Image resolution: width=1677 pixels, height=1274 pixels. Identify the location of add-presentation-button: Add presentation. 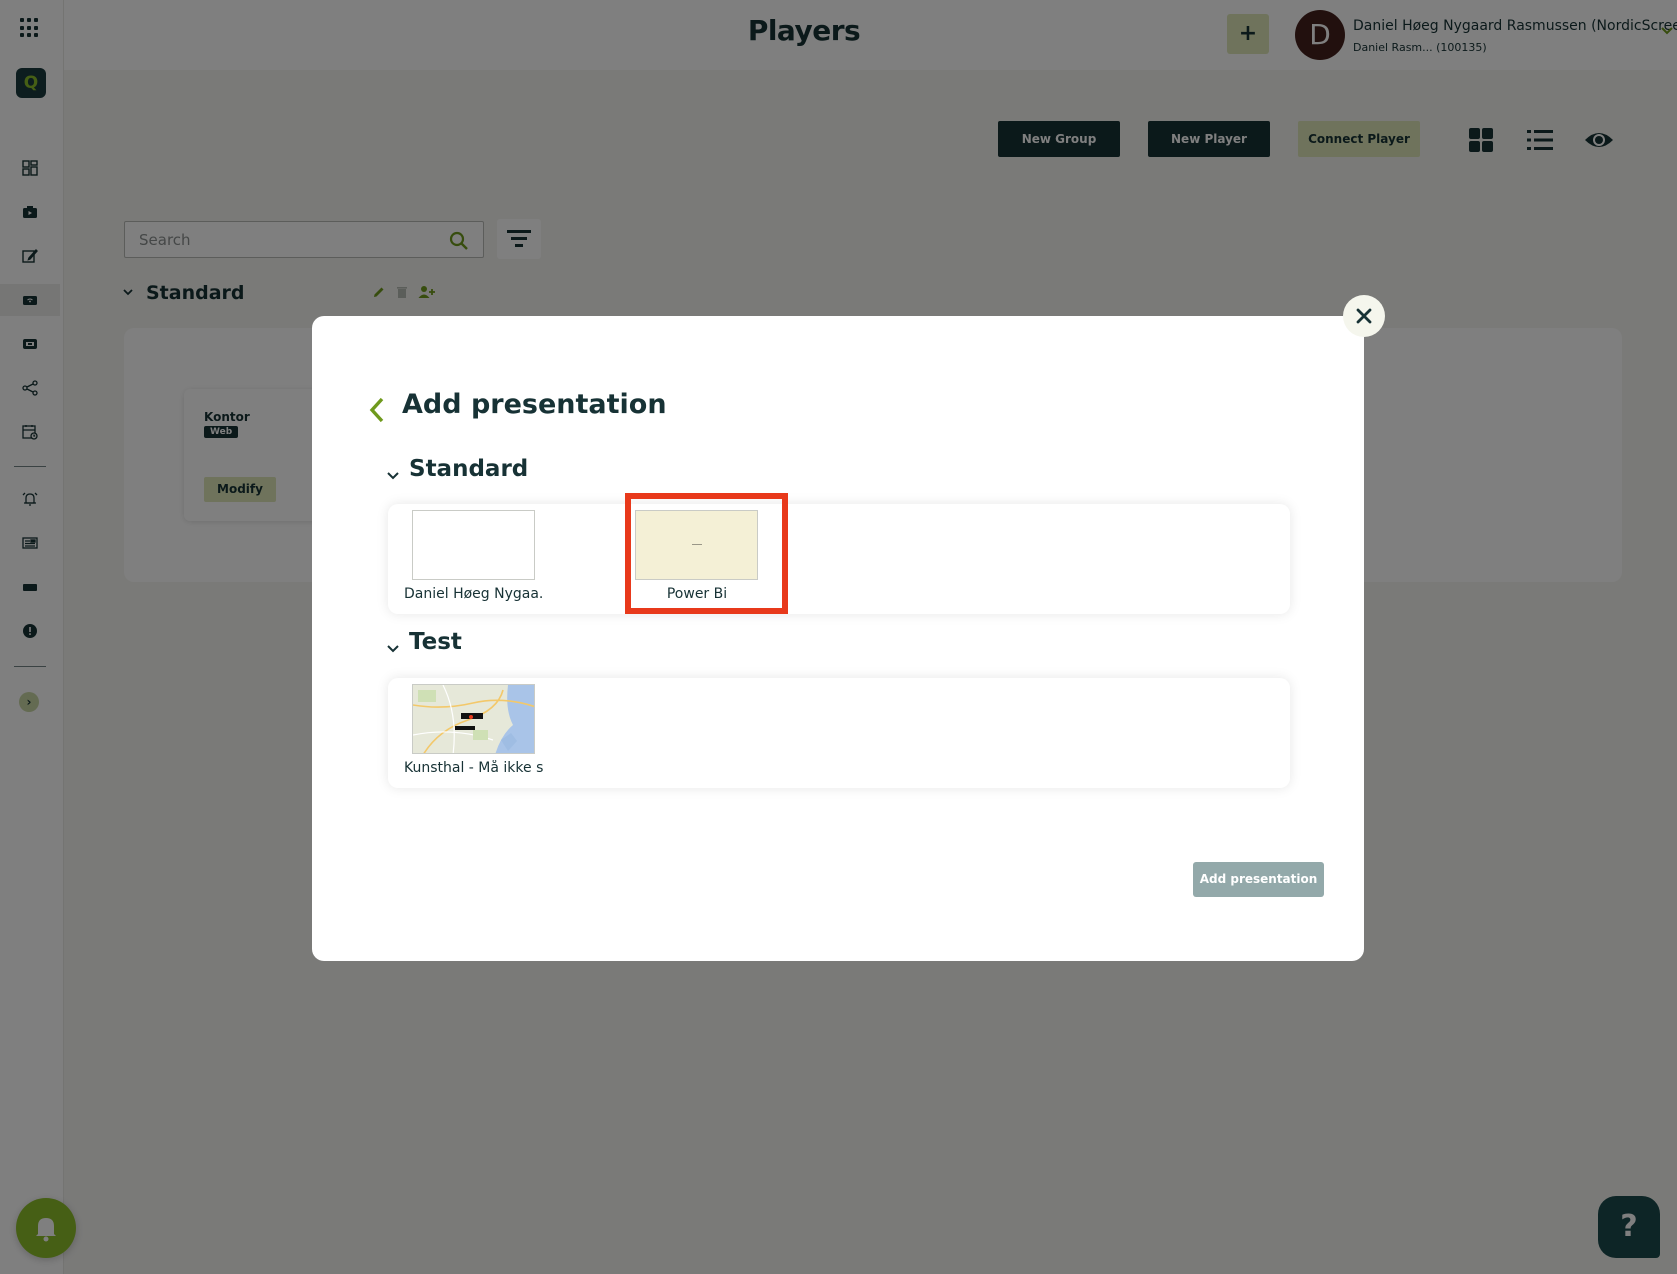
(1258, 879).